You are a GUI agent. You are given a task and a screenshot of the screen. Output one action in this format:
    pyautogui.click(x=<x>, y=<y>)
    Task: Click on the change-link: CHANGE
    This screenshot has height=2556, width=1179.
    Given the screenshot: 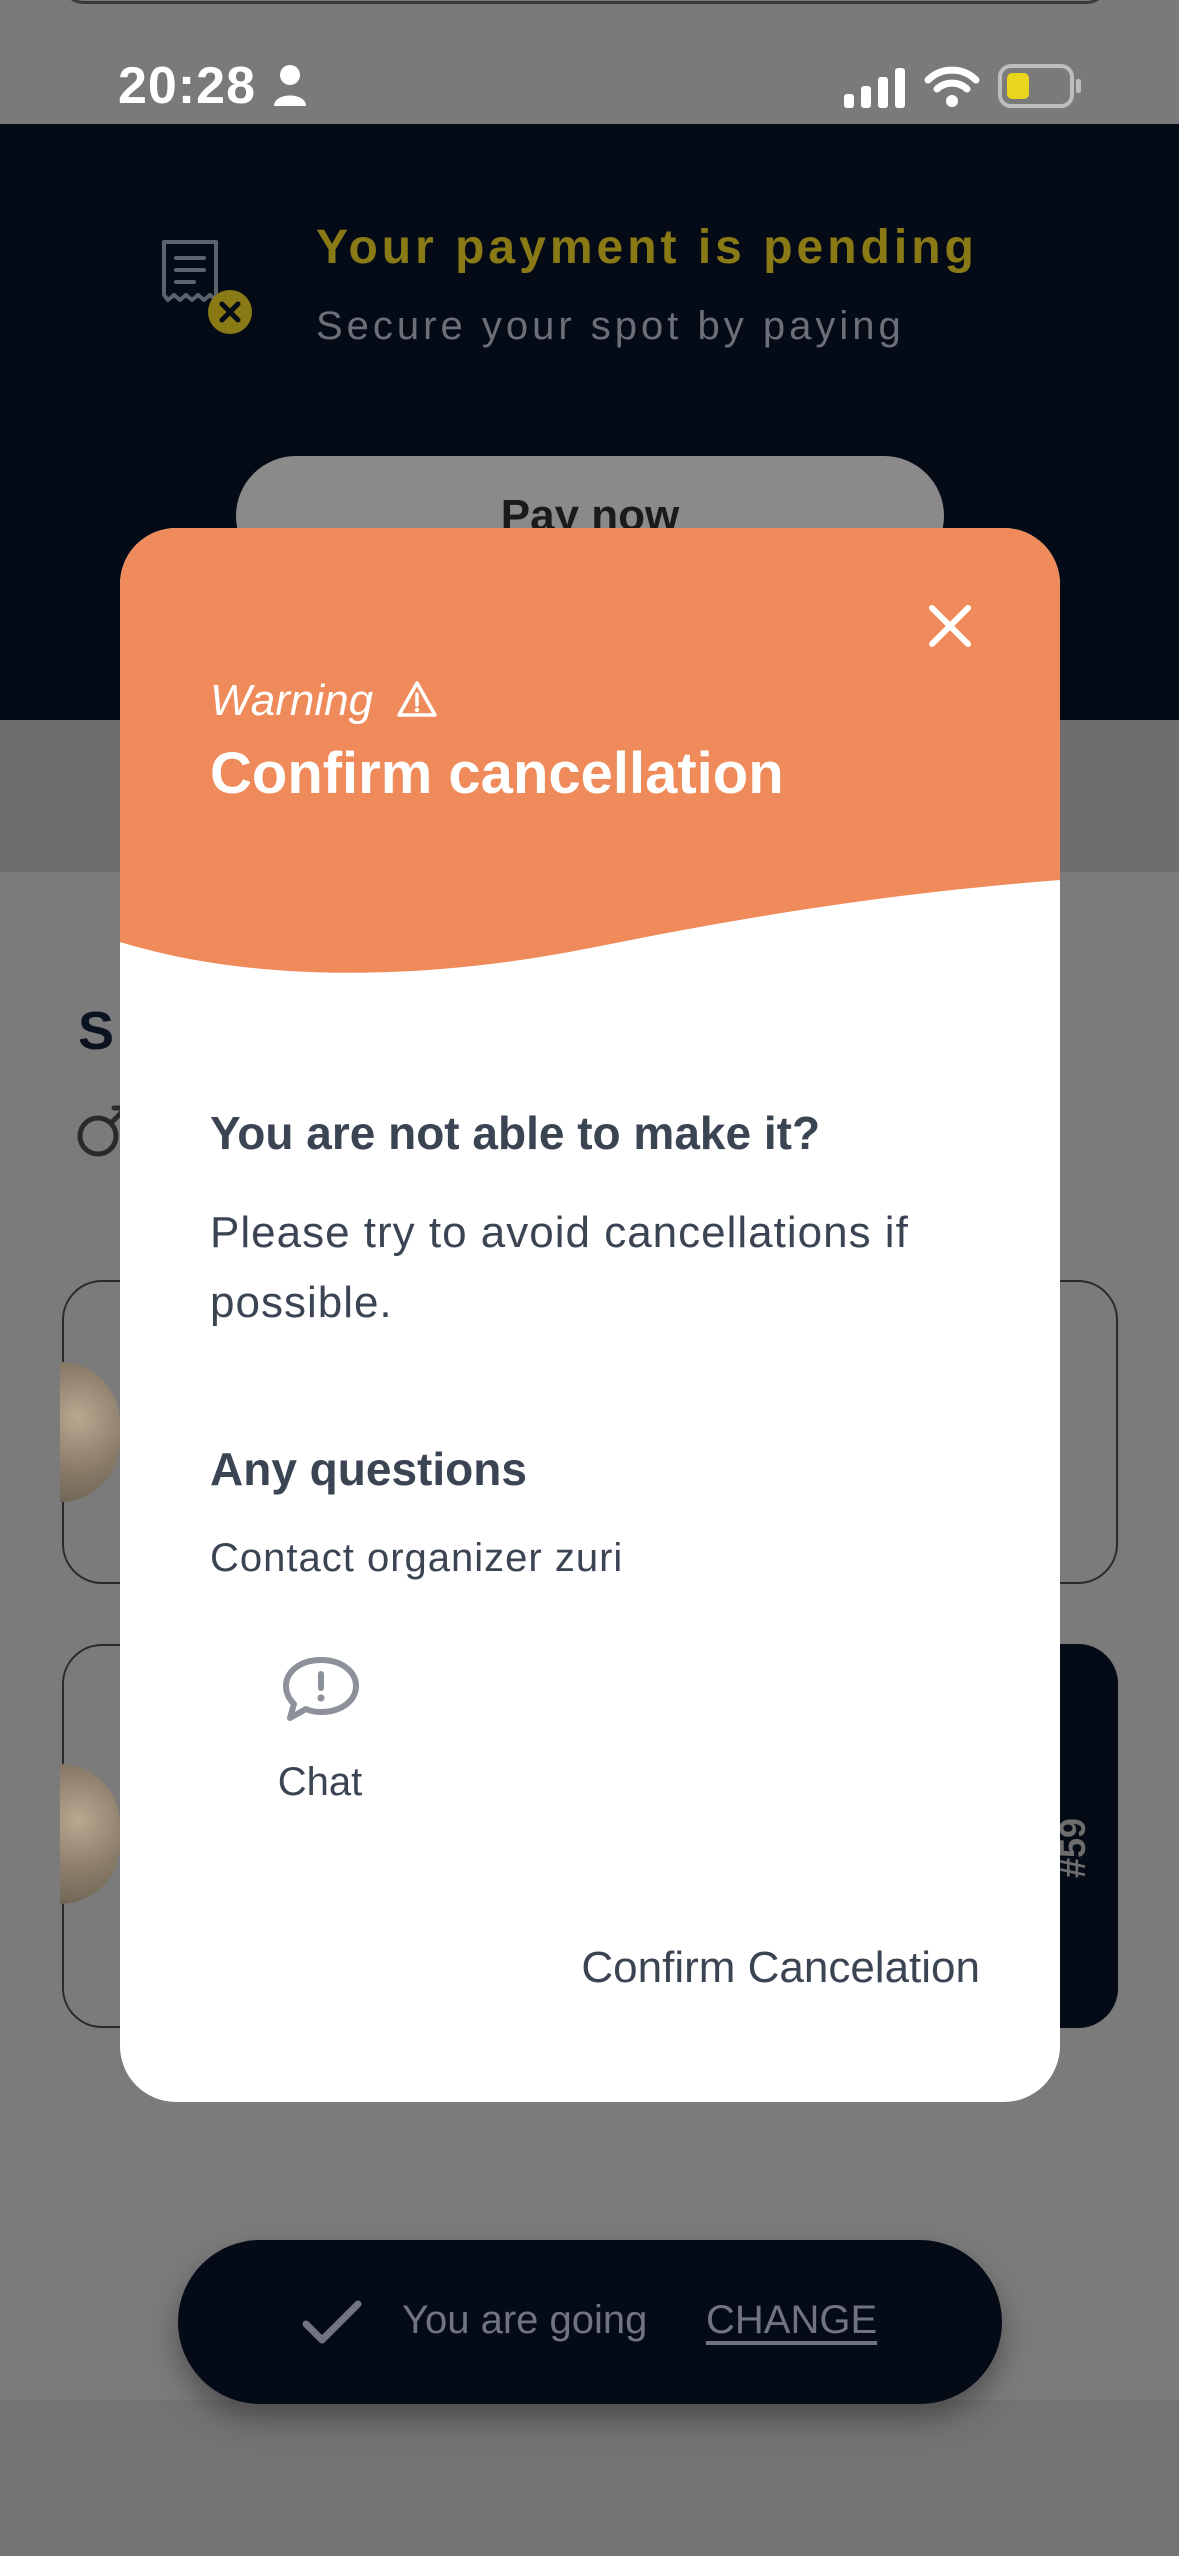 What is the action you would take?
    pyautogui.click(x=791, y=2320)
    